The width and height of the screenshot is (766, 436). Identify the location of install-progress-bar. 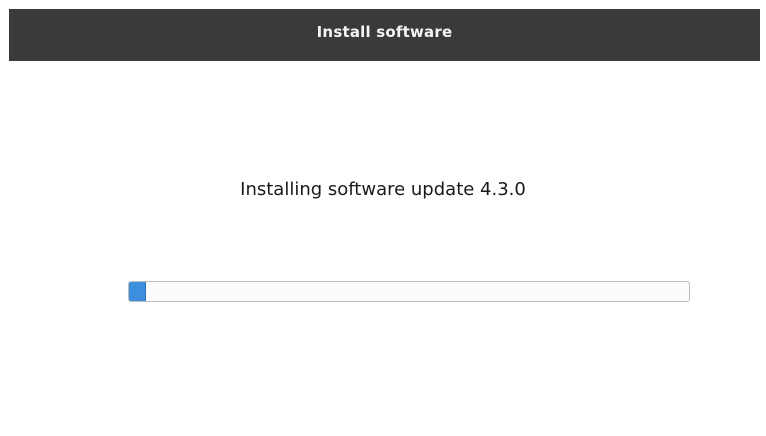
(409, 291).